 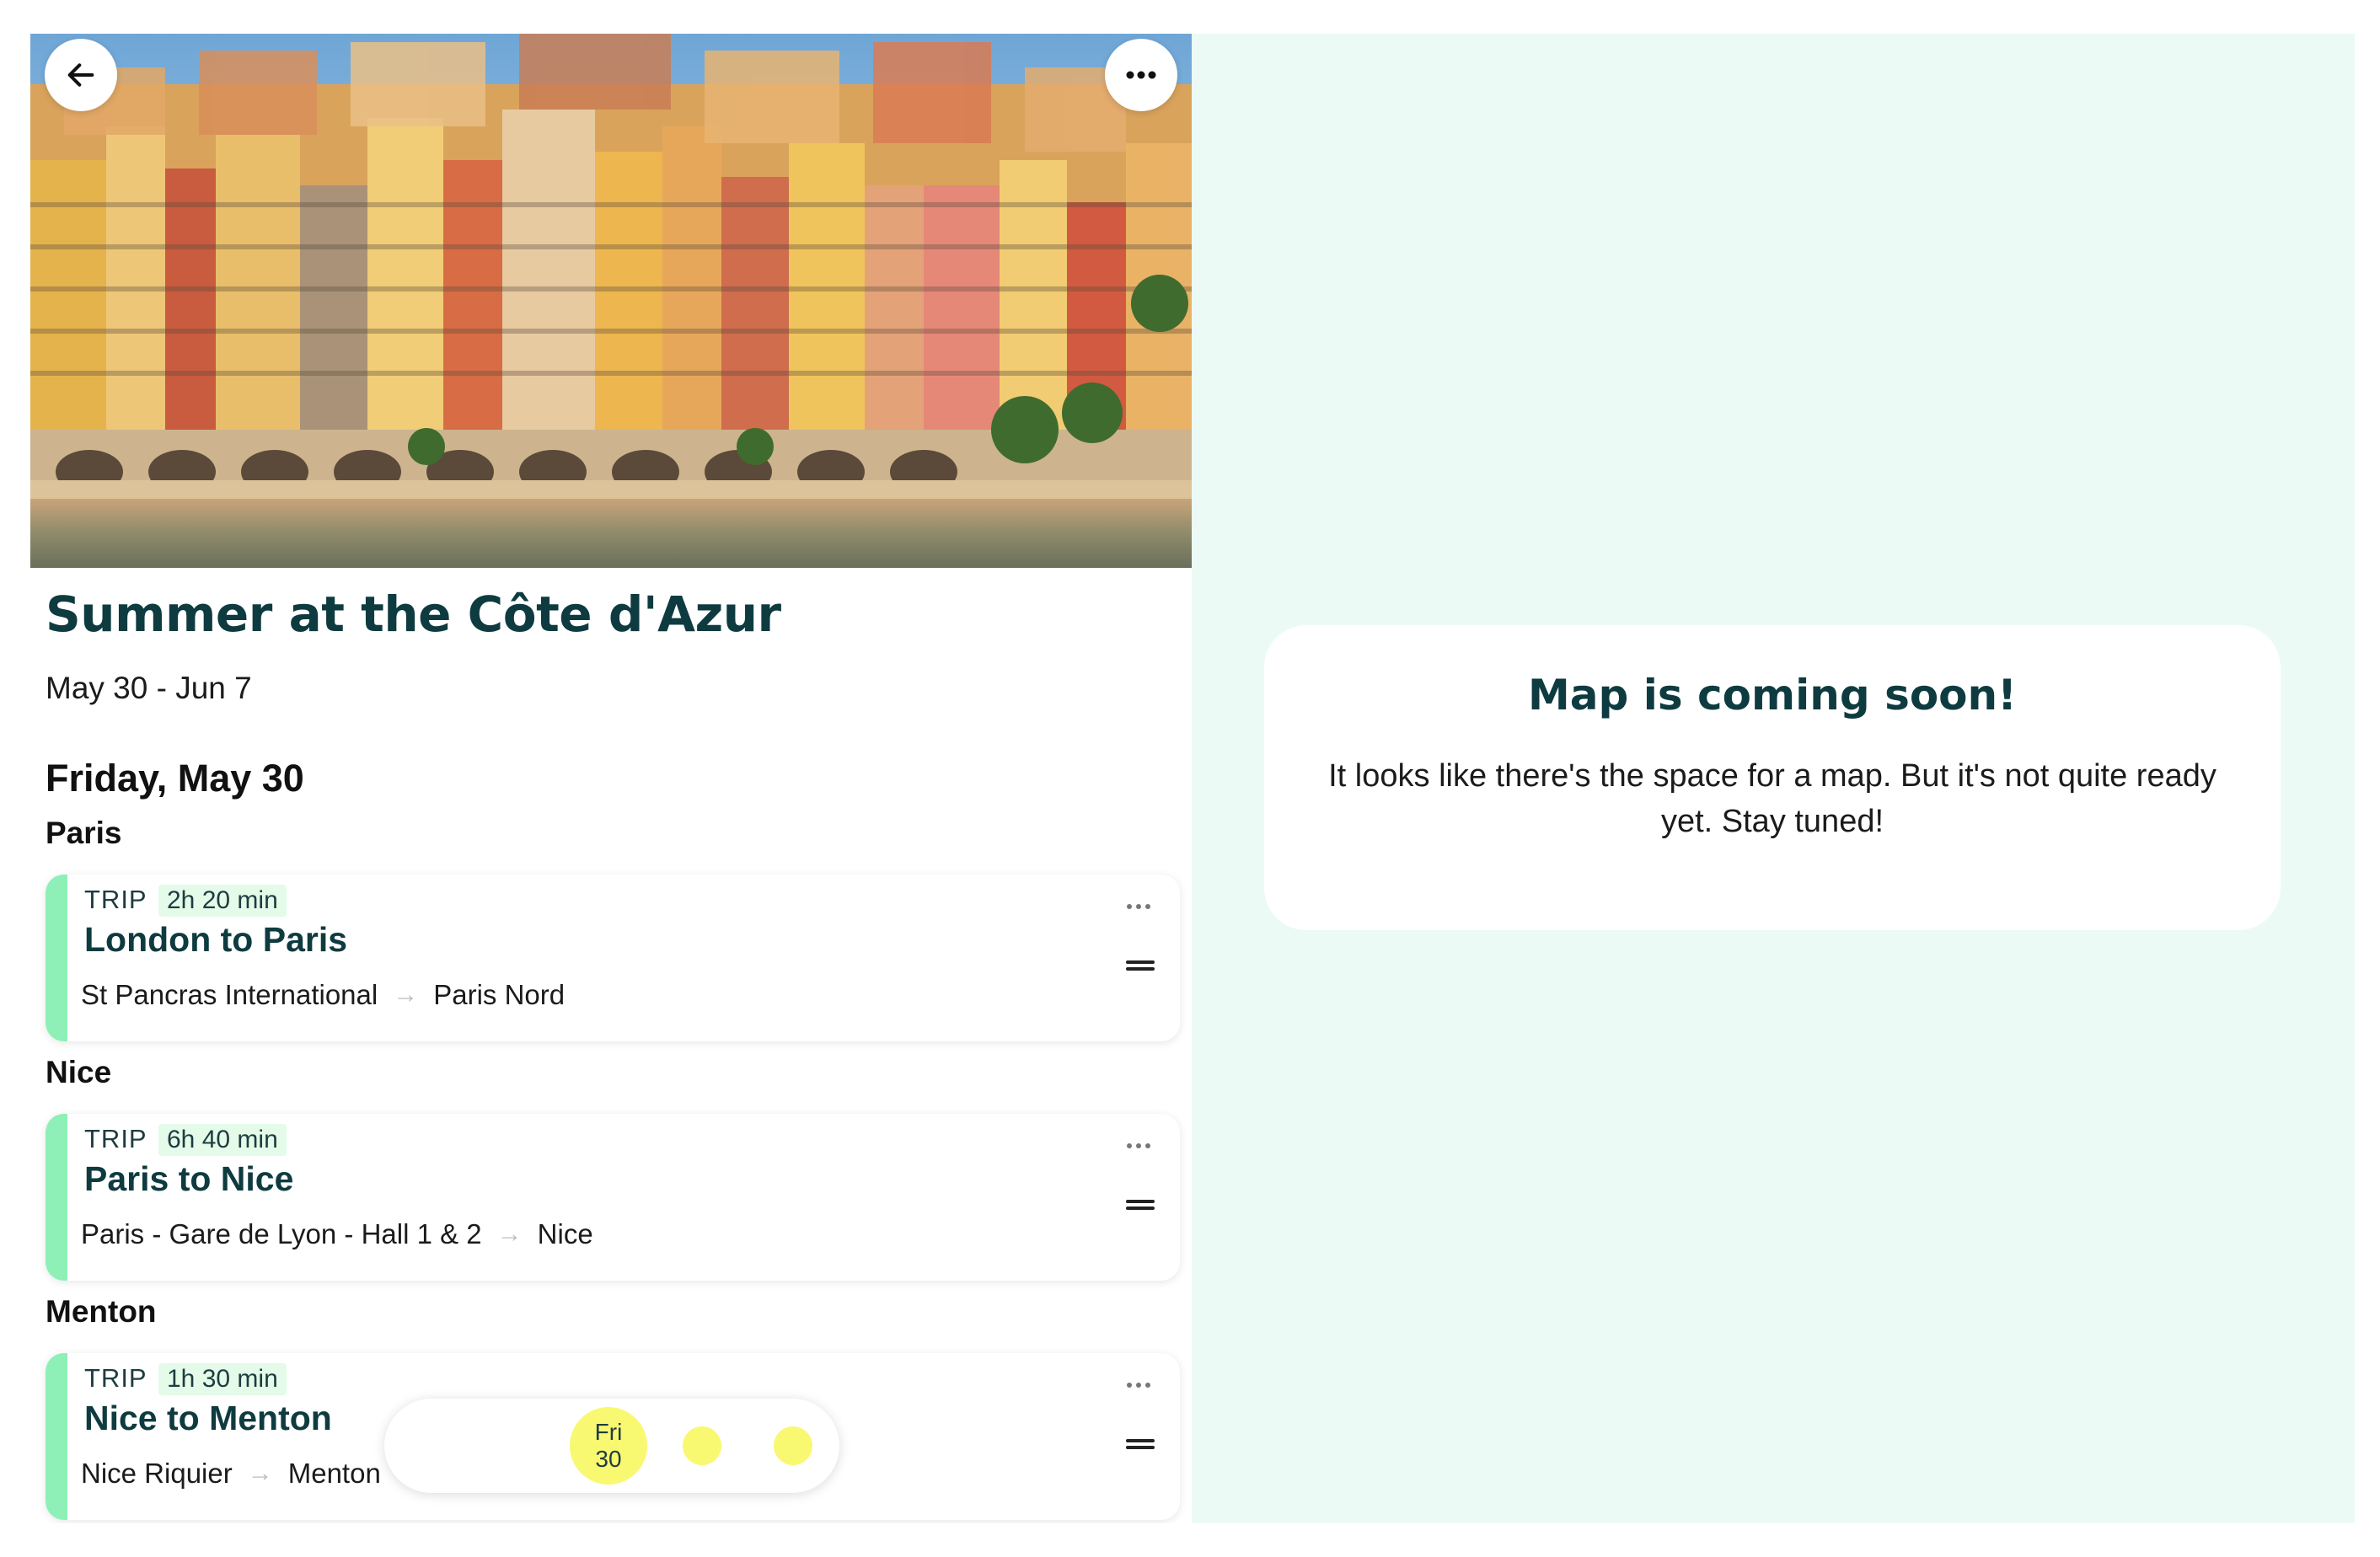 I want to click on trip-route: St Pancras International → Paris Nord, so click(x=323, y=995).